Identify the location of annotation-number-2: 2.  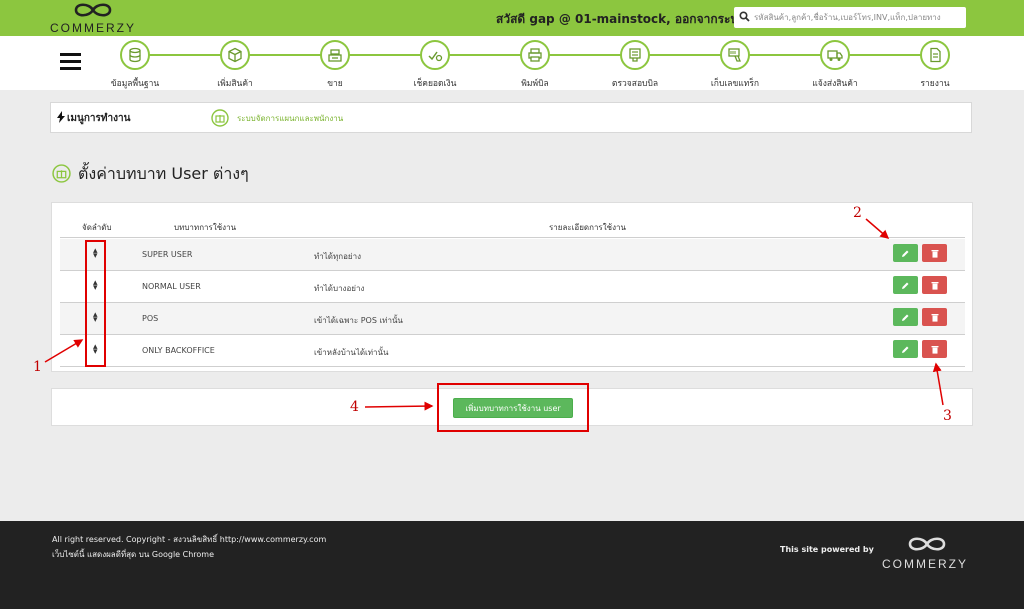
(857, 213).